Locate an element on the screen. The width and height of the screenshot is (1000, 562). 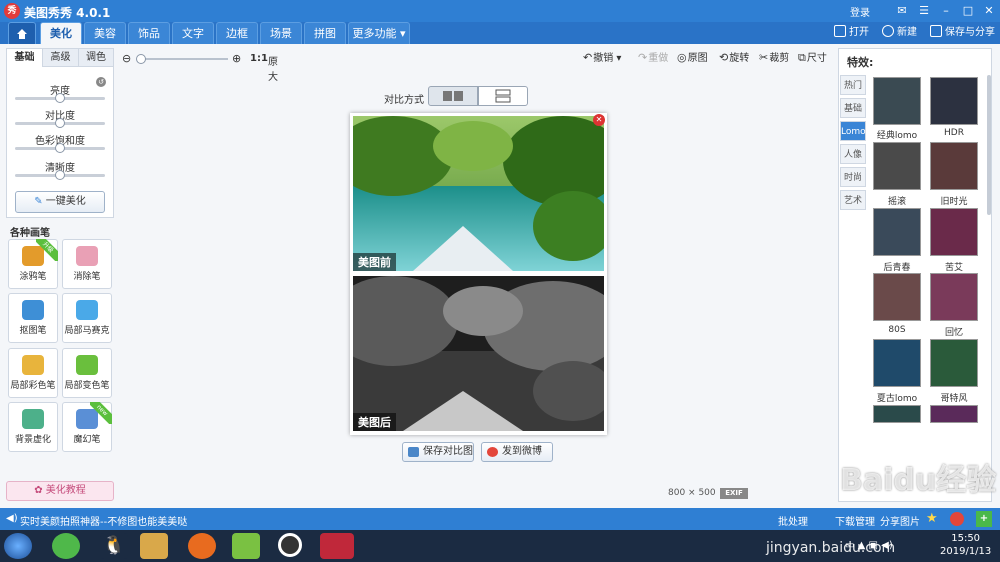
effect-gothic is located at coordinates (954, 363).